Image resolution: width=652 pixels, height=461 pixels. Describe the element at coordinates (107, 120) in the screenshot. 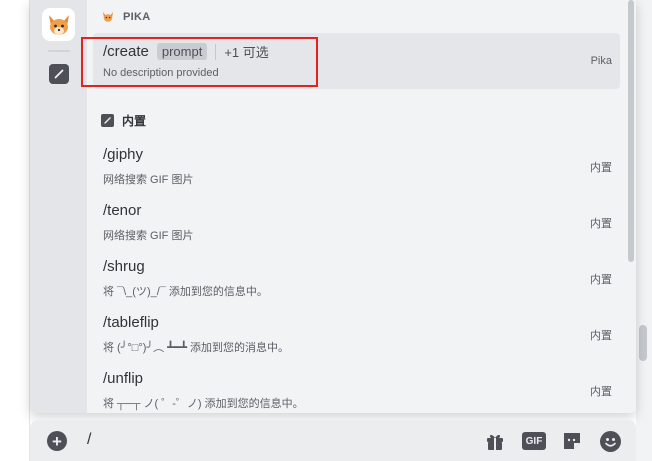

I see `slash-command-mini-icon` at that location.